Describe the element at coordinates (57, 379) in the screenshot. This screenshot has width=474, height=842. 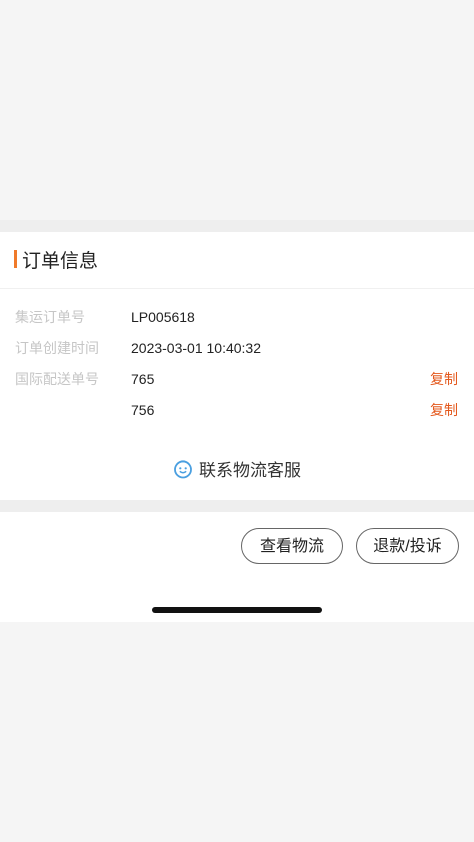
I see `intl-tracking-label: 国际配送单号` at that location.